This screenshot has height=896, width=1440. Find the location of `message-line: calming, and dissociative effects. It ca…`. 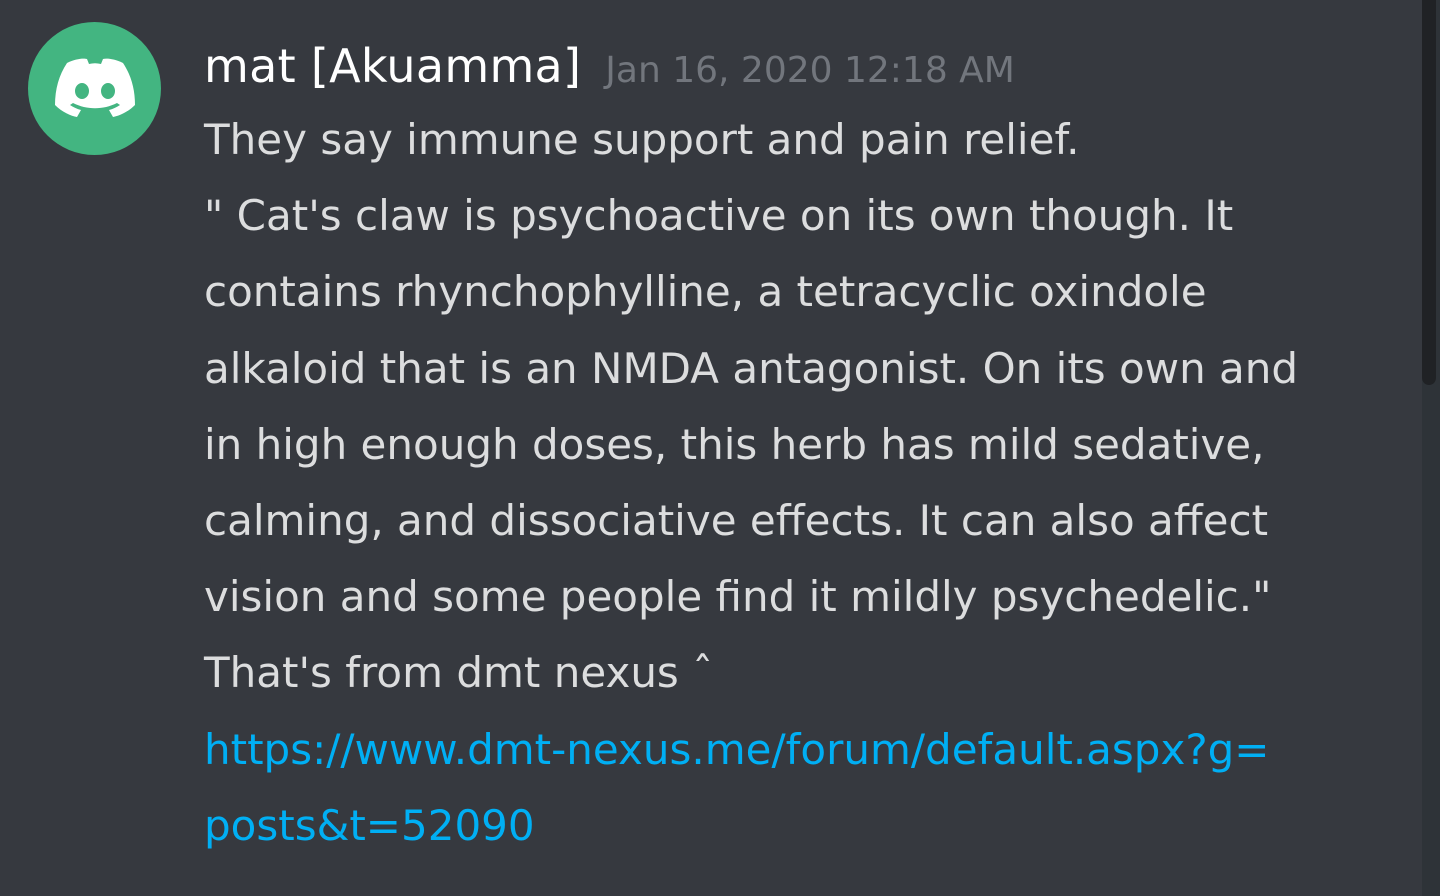

message-line: calming, and dissociative effects. It ca… is located at coordinates (736, 521).